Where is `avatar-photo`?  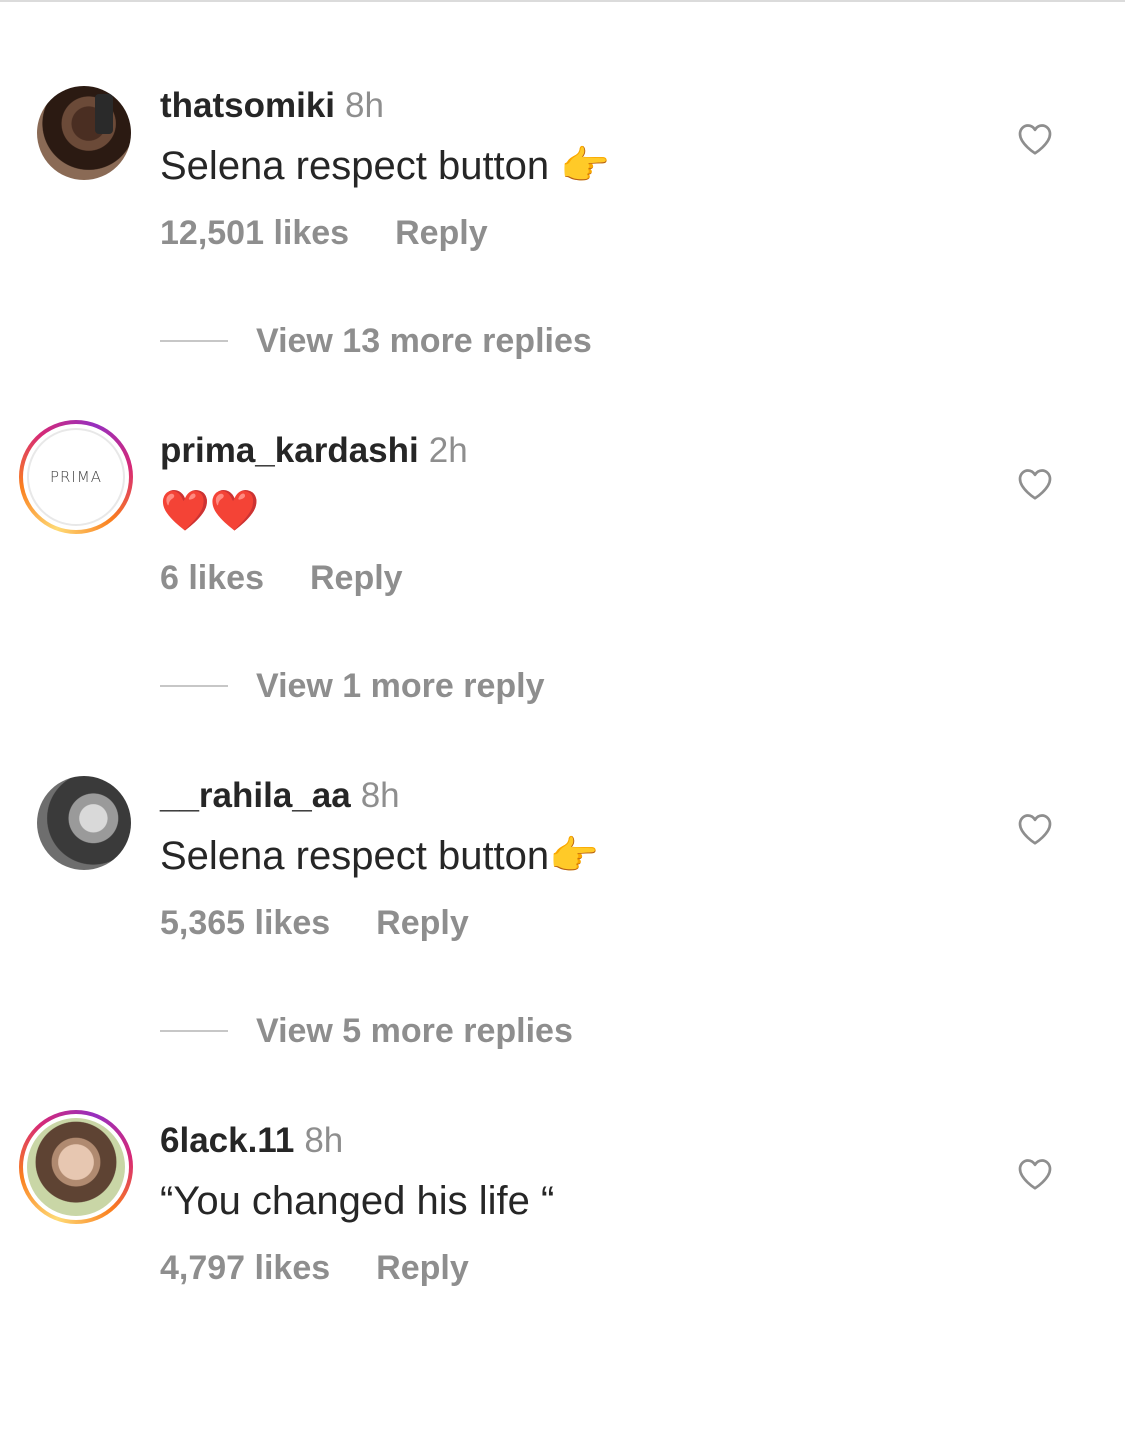
avatar-photo is located at coordinates (76, 1167).